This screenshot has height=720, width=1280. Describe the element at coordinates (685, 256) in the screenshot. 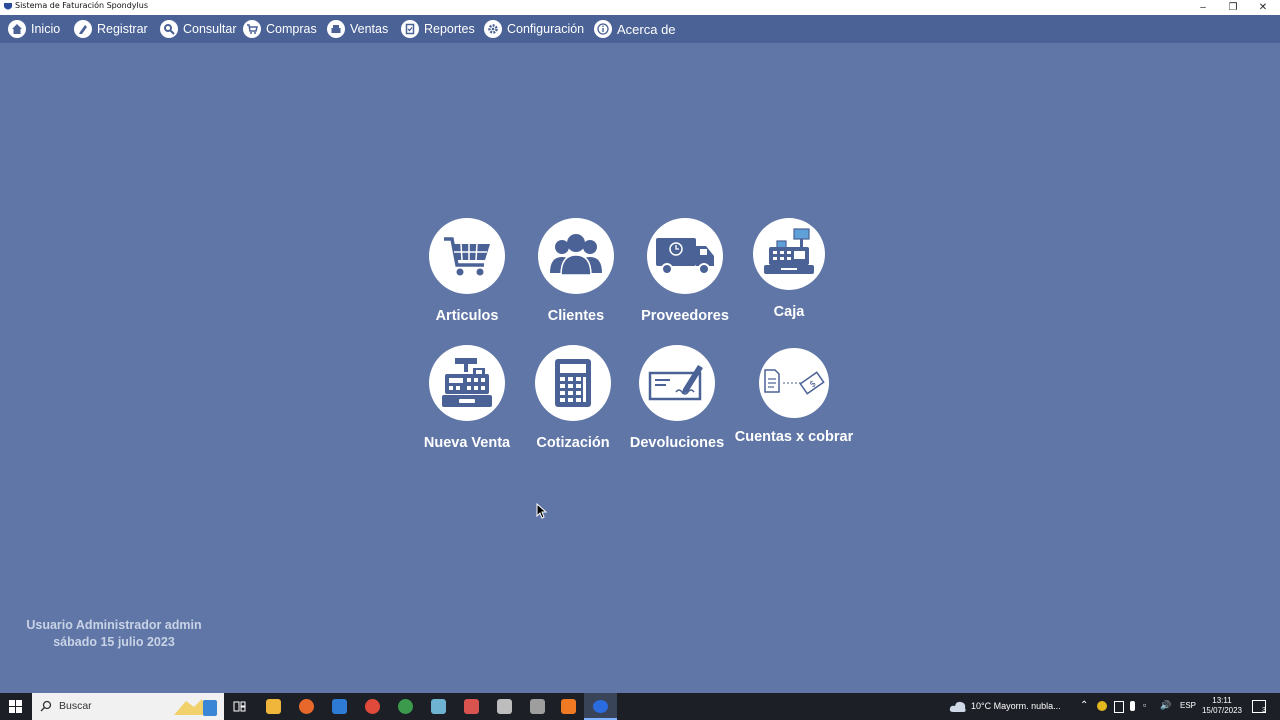

I see `truck-icon` at that location.